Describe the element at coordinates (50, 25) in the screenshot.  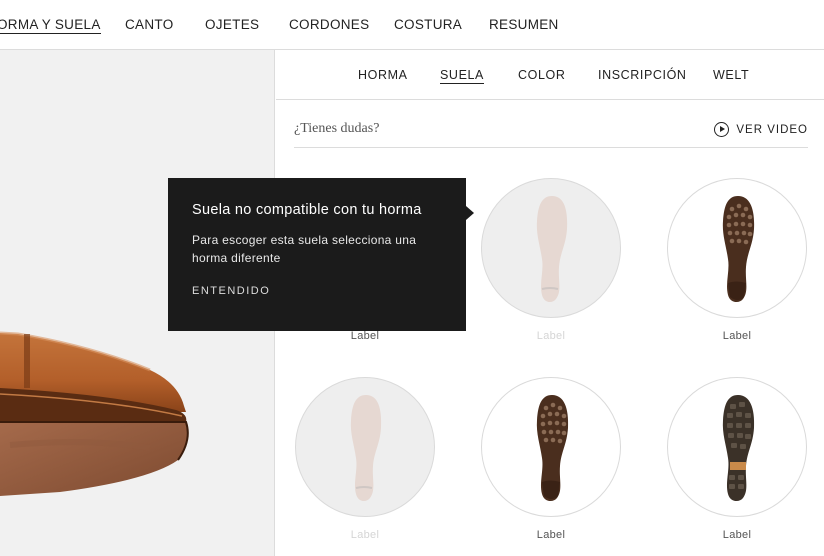
I see `top-nav-item-forma-suela: ORMA Y SUELA` at that location.